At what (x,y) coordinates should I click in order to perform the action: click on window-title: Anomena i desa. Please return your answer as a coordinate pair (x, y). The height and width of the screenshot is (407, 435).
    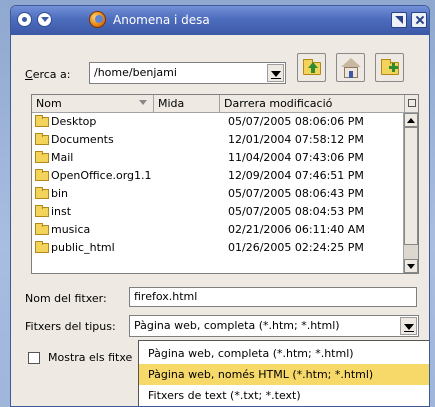
    Looking at the image, I should click on (161, 20).